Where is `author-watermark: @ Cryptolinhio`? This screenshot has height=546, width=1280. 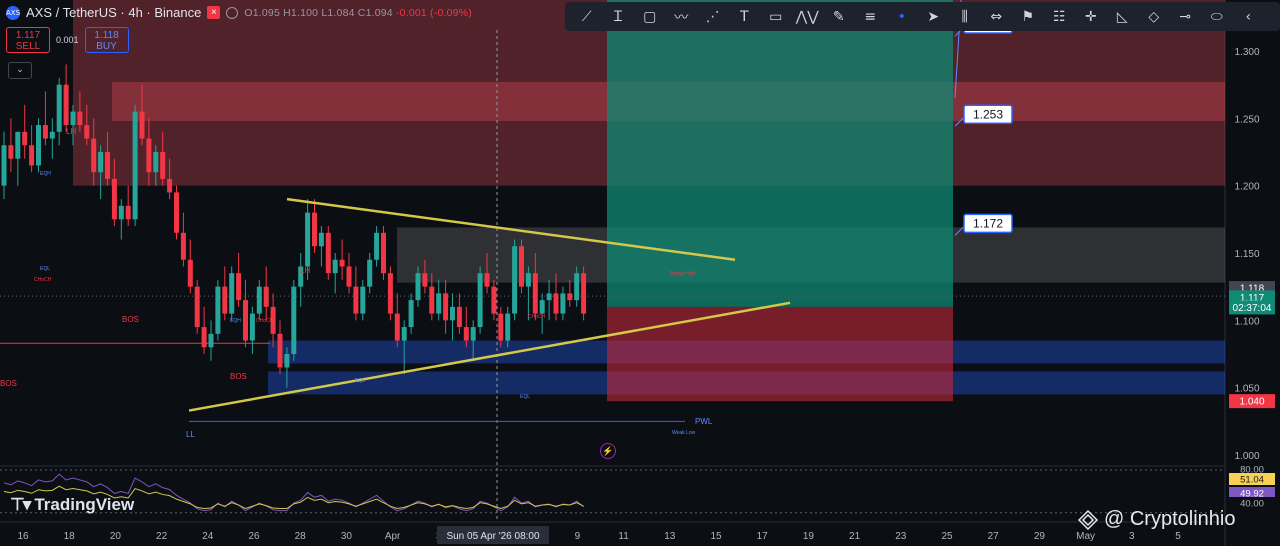 author-watermark: @ Cryptolinhio is located at coordinates (1156, 519).